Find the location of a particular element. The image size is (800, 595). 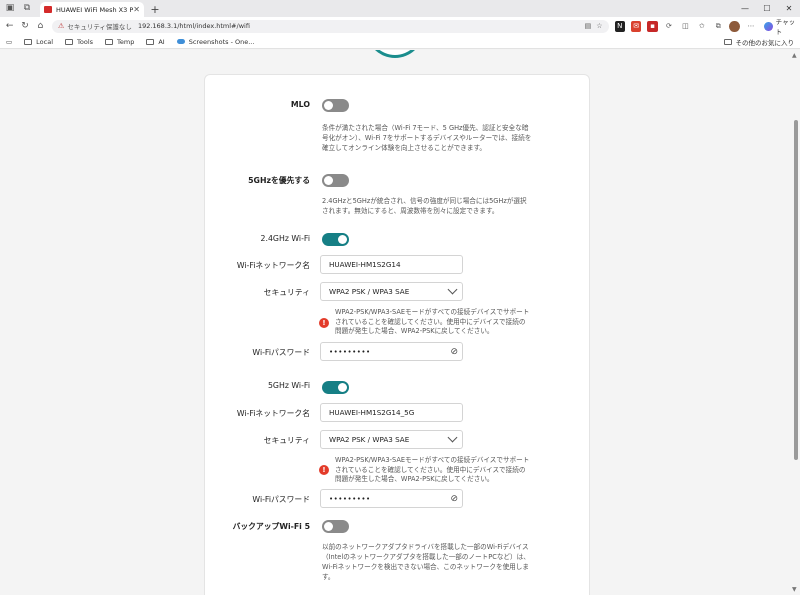

scrollbar-thumb is located at coordinates (796, 290).